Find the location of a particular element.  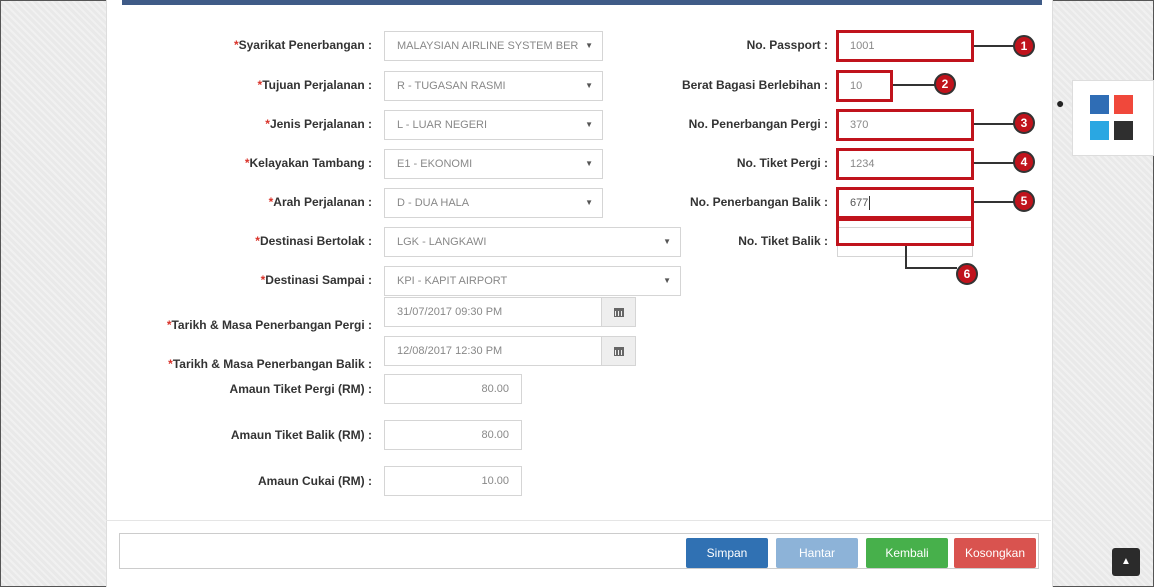

date-tarikh-balik: 12/08/2017 12:30 PM is located at coordinates (493, 351).